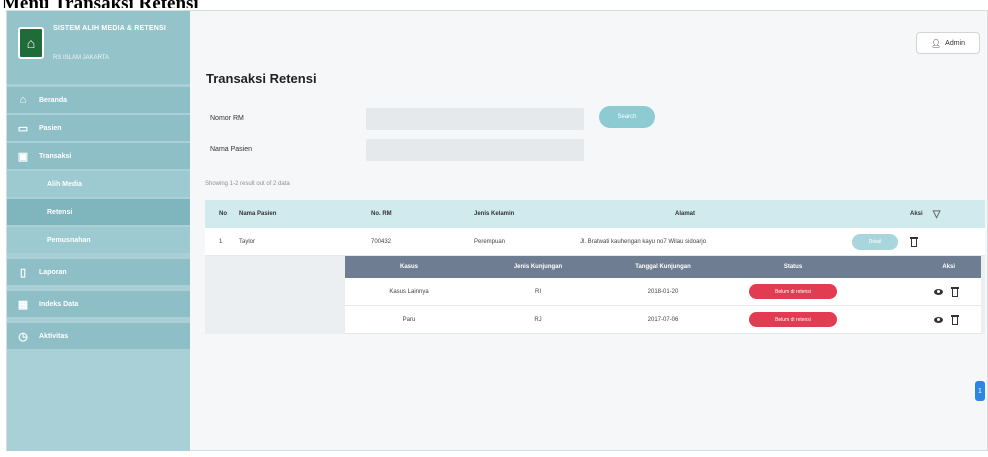 This screenshot has height=457, width=988. Describe the element at coordinates (955, 43) in the screenshot. I see `admin-label: Admin` at that location.